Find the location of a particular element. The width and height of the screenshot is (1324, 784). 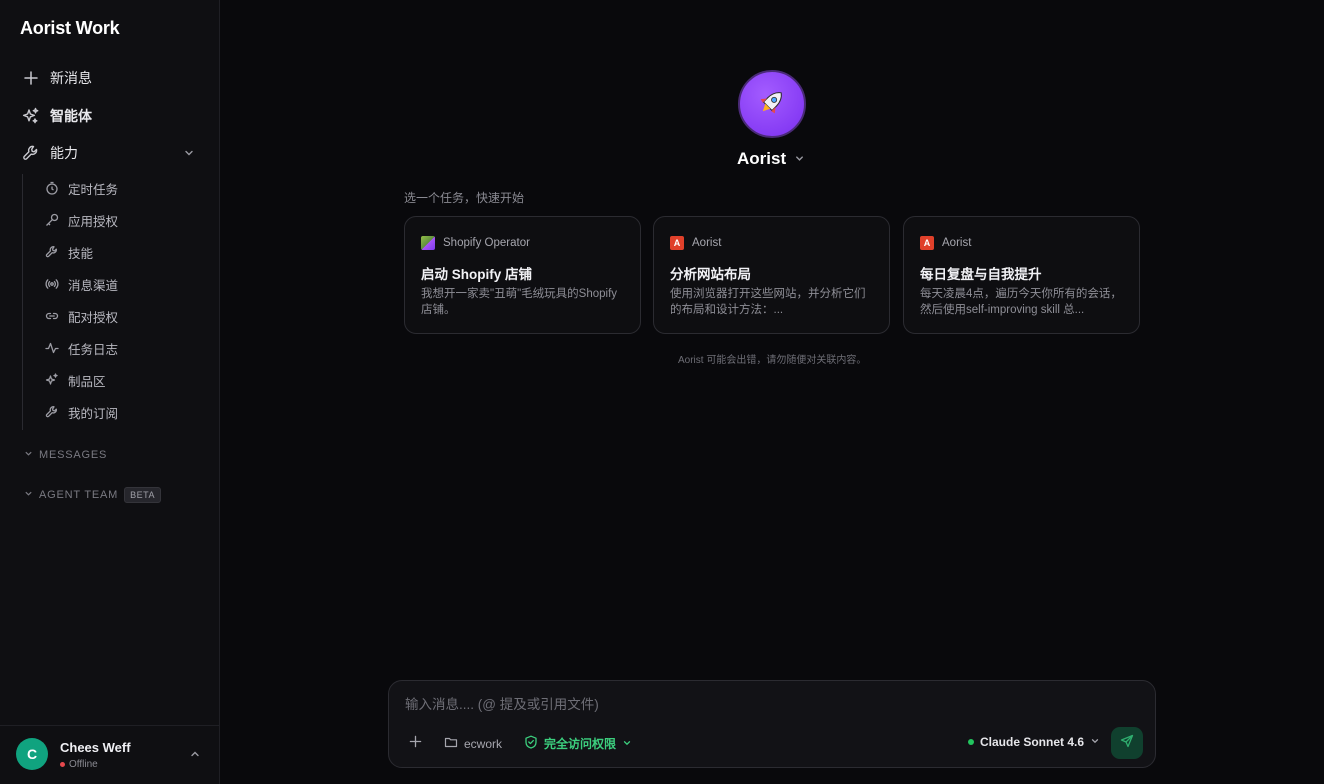

access-permission-selector: 完全访问权限 is located at coordinates (578, 743).